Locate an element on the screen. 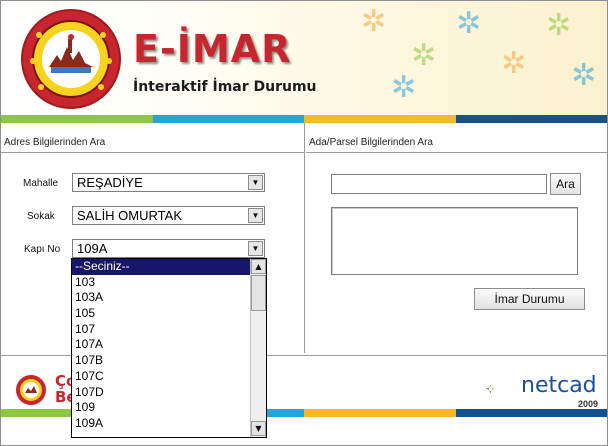 This screenshot has height=446, width=608. mahalle-label: Mahalle is located at coordinates (41, 183).